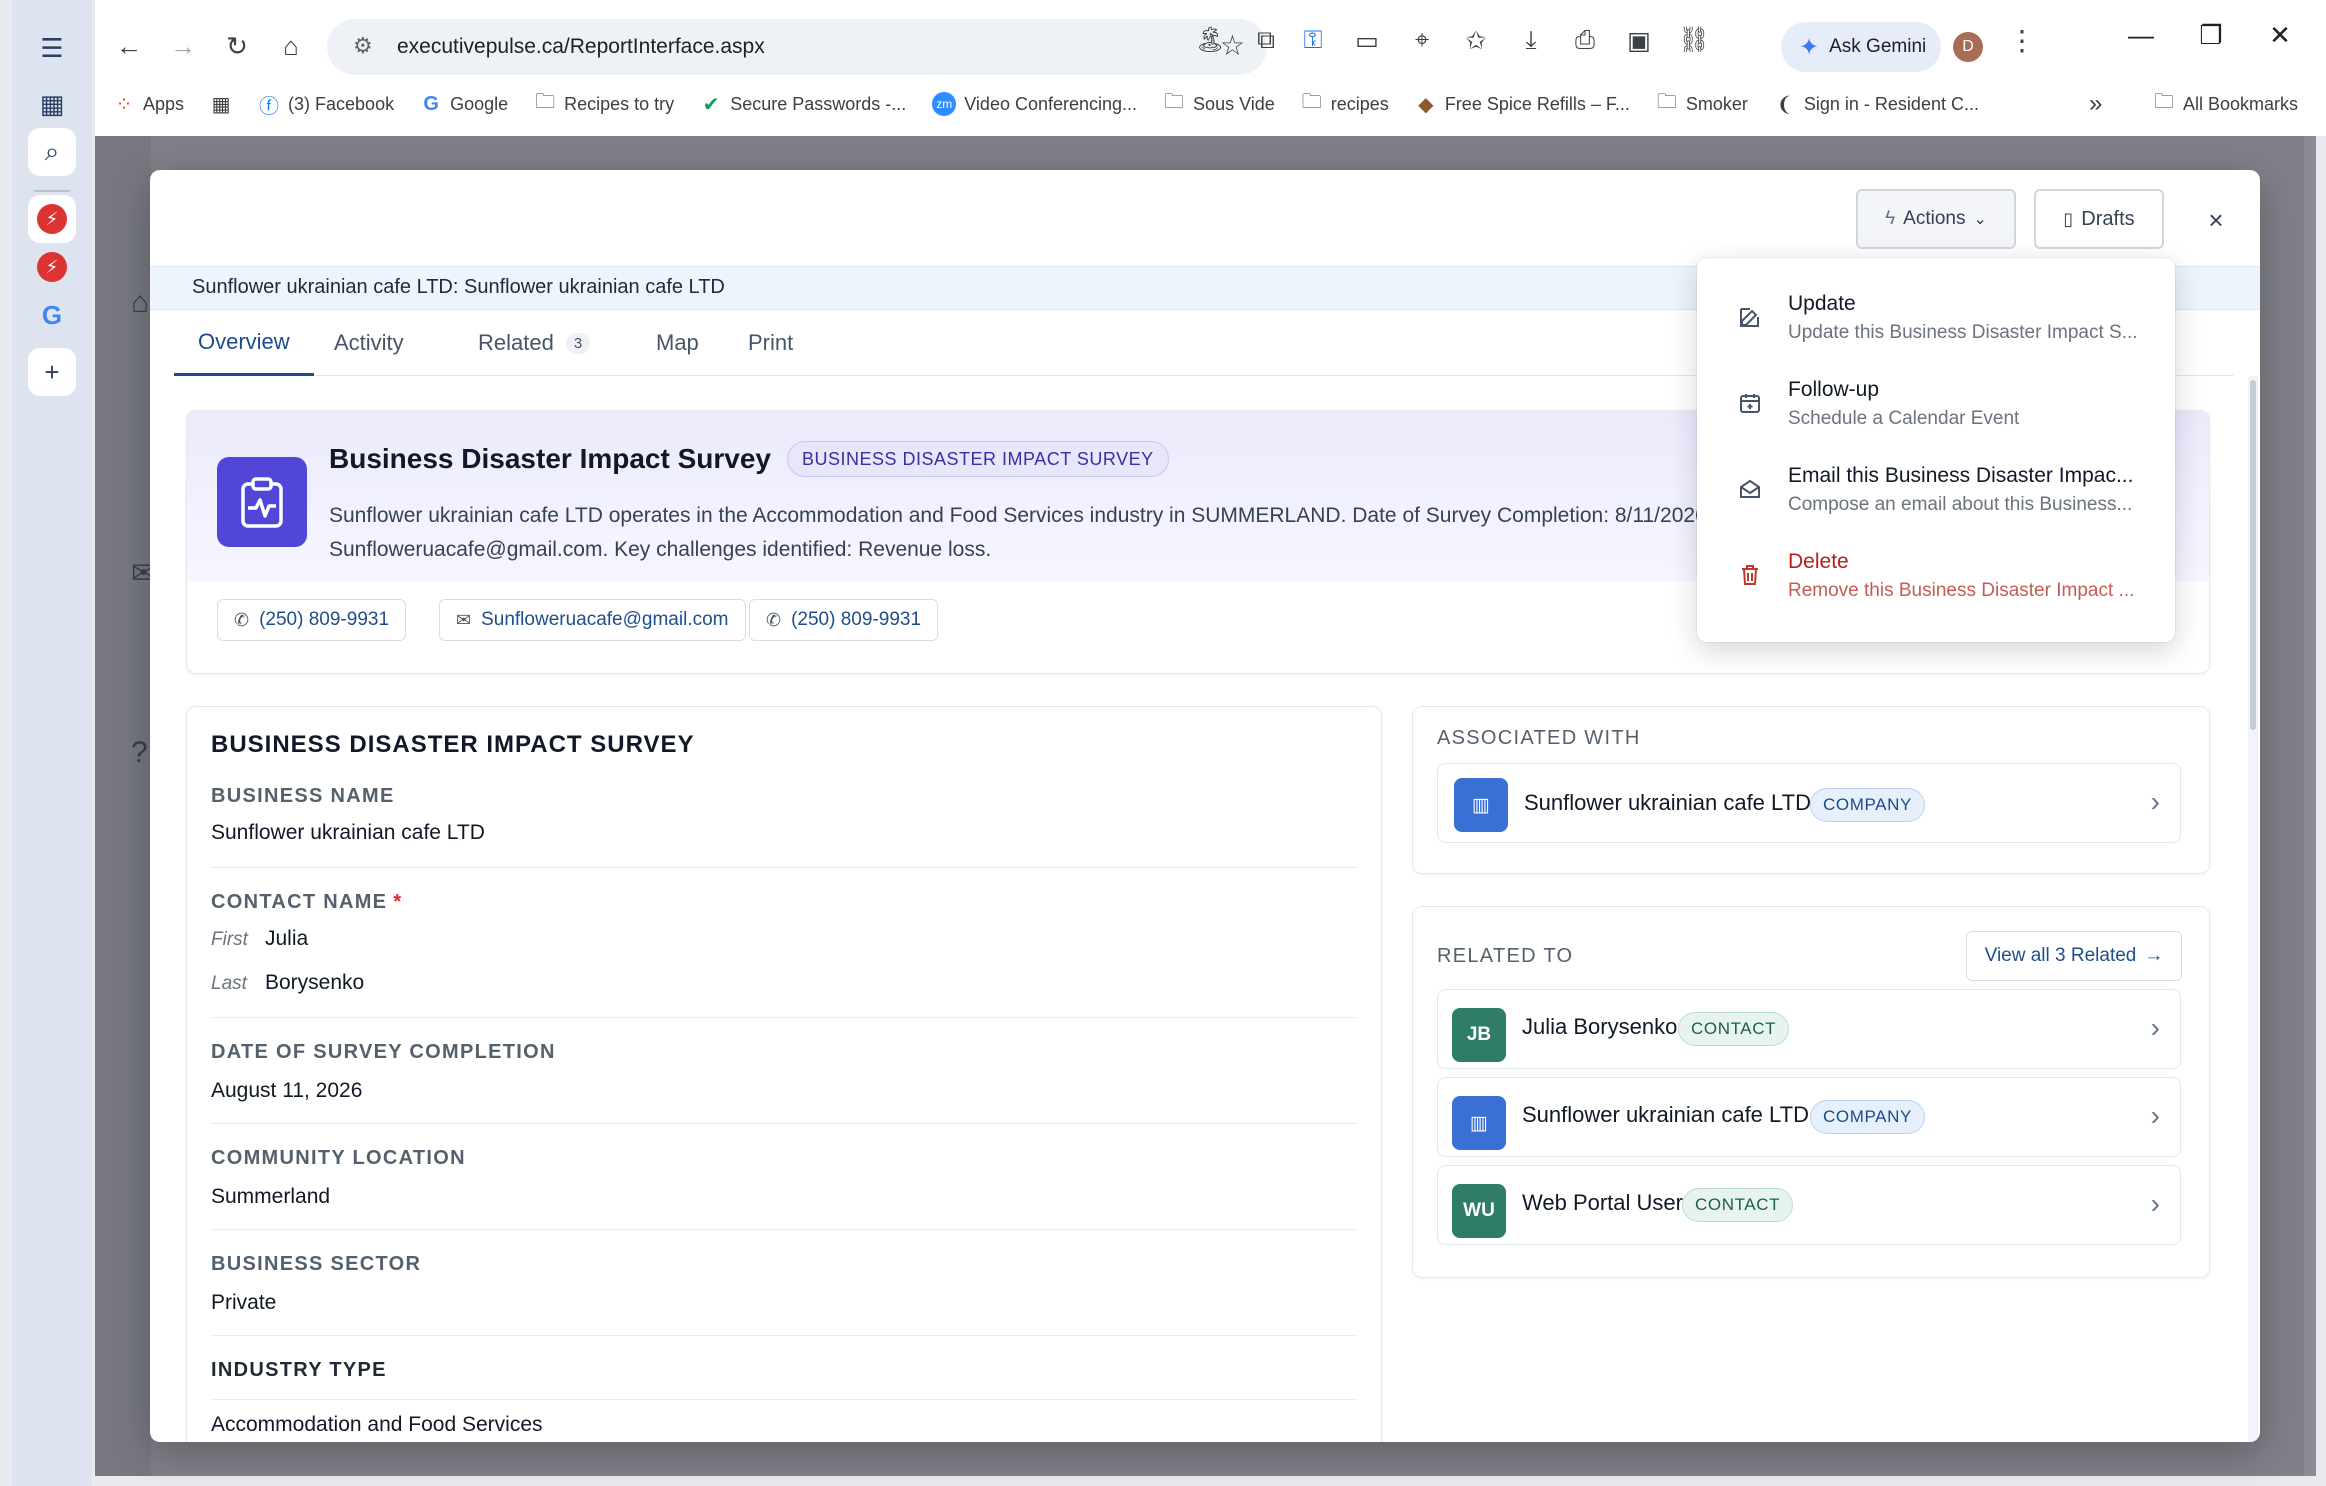 Image resolution: width=2326 pixels, height=1486 pixels. I want to click on bookmark-google: G Google, so click(464, 104).